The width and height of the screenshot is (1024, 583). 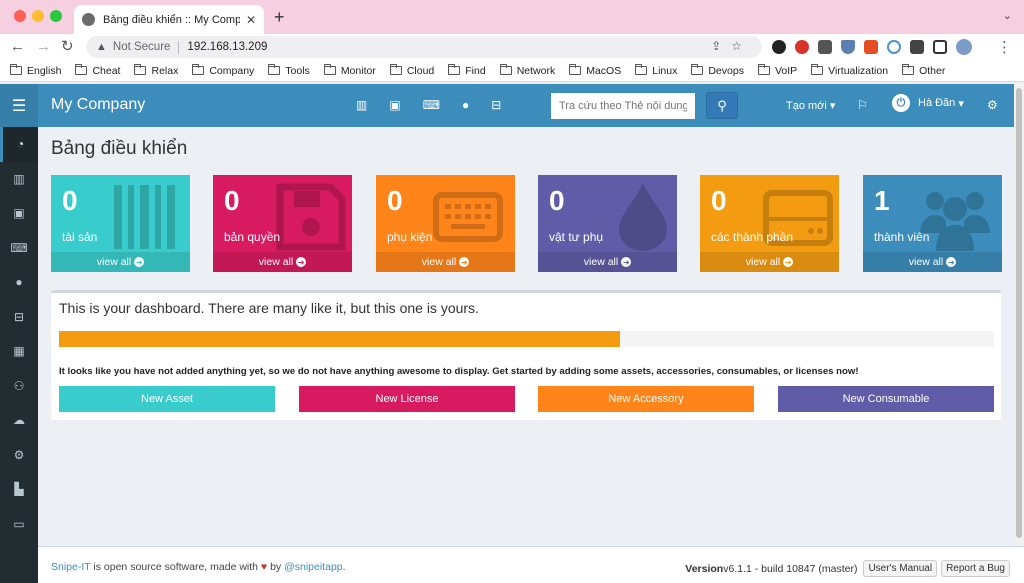 What do you see at coordinates (595, 70) in the screenshot?
I see `bookmark-folder: MacOS` at bounding box center [595, 70].